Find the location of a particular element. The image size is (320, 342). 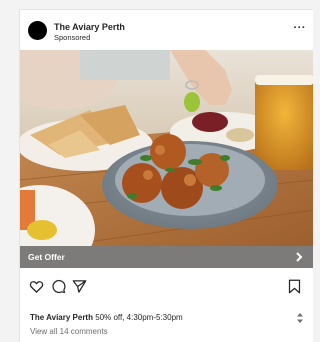

heart-icon is located at coordinates (36, 286).